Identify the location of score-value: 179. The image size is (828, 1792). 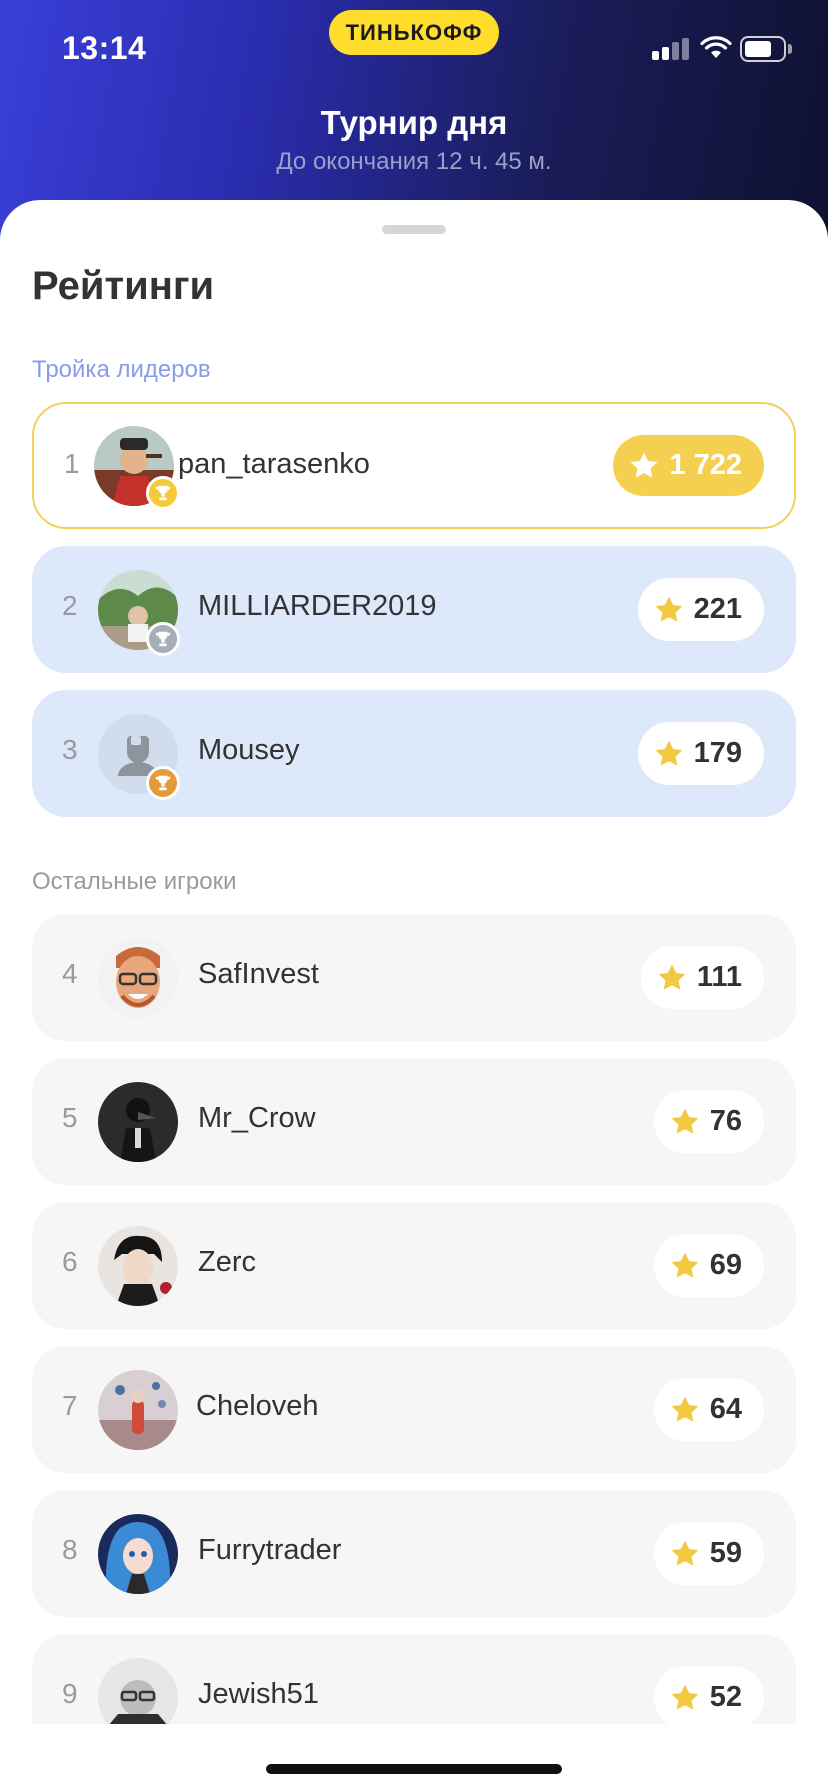
(717, 753).